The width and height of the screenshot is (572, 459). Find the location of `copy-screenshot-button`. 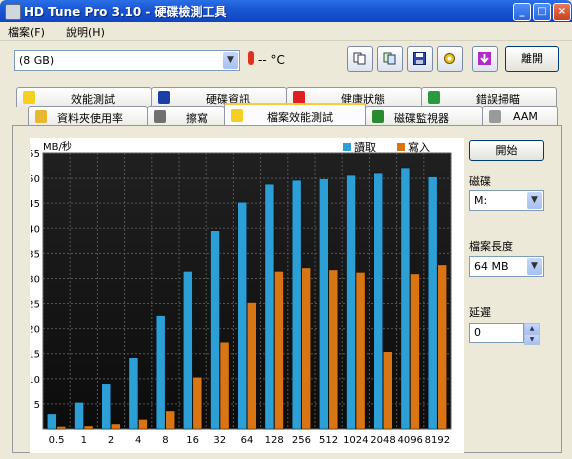

copy-screenshot-button is located at coordinates (390, 59).